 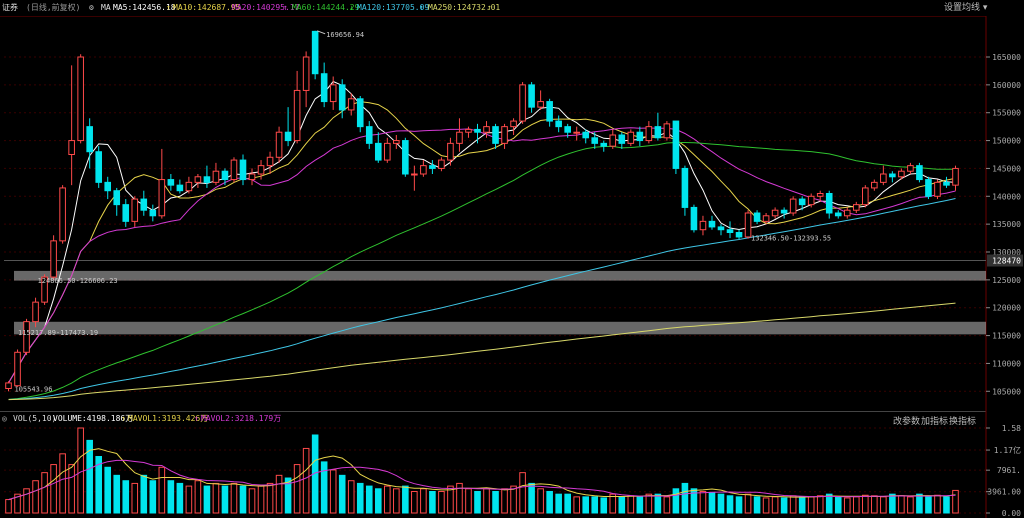 I want to click on price-tick-label: 105000, so click(x=1006, y=391).